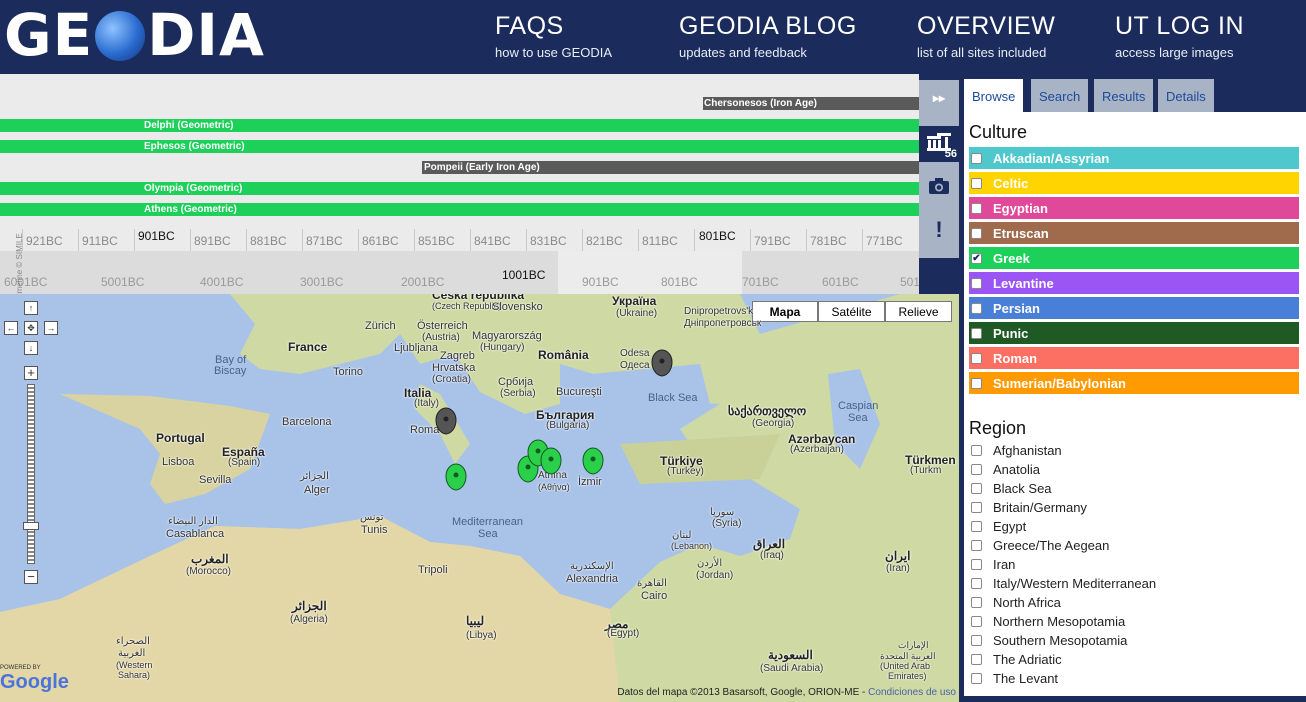 The image size is (1306, 702). I want to click on nav-overview: OVERVIEW list of all sites included, so click(986, 36).